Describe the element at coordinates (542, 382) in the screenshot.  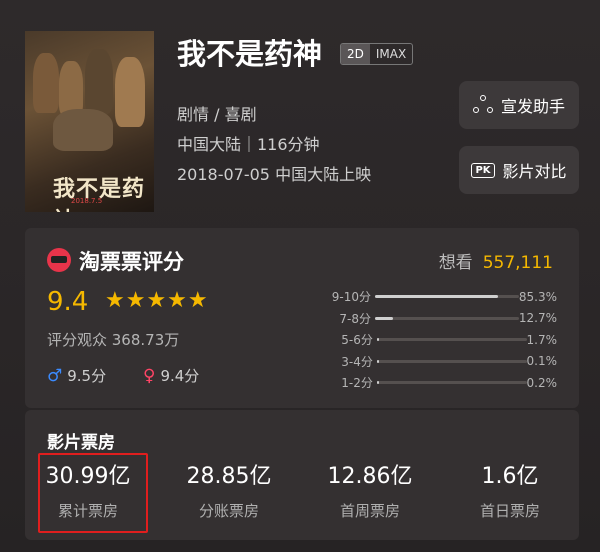
I see `distribution-percent: 0.2%` at that location.